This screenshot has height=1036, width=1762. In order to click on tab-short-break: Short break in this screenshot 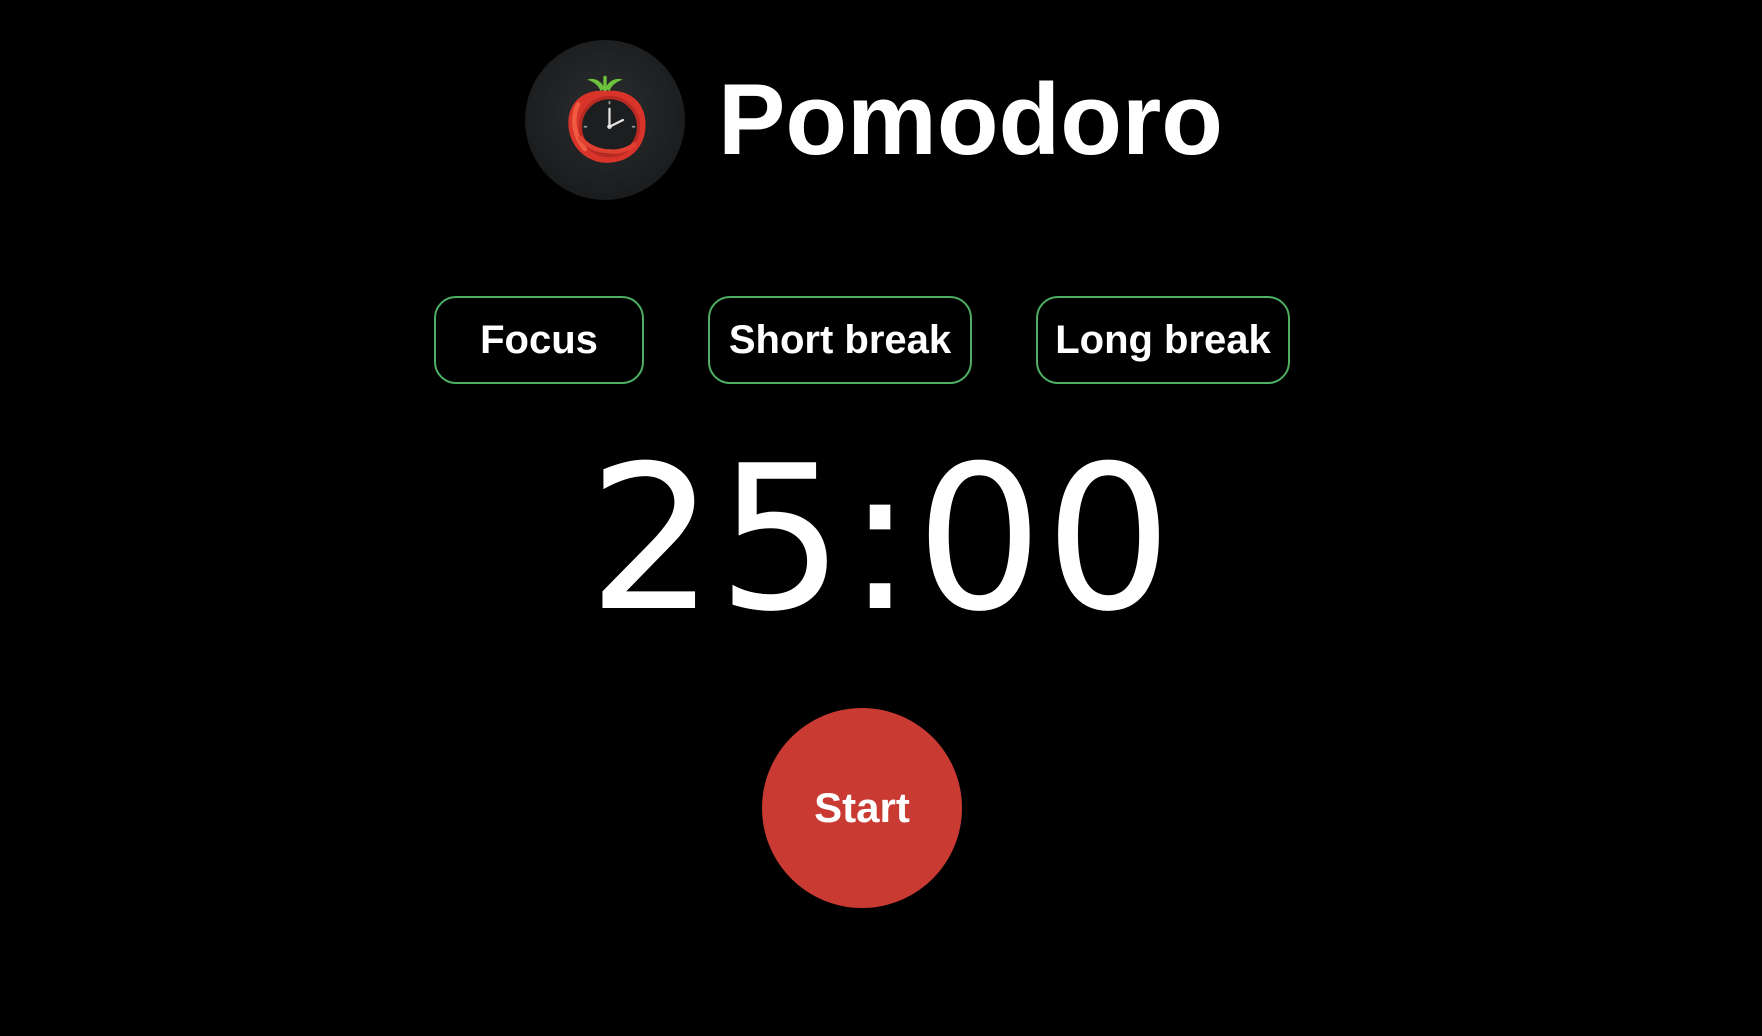, I will do `click(840, 340)`.